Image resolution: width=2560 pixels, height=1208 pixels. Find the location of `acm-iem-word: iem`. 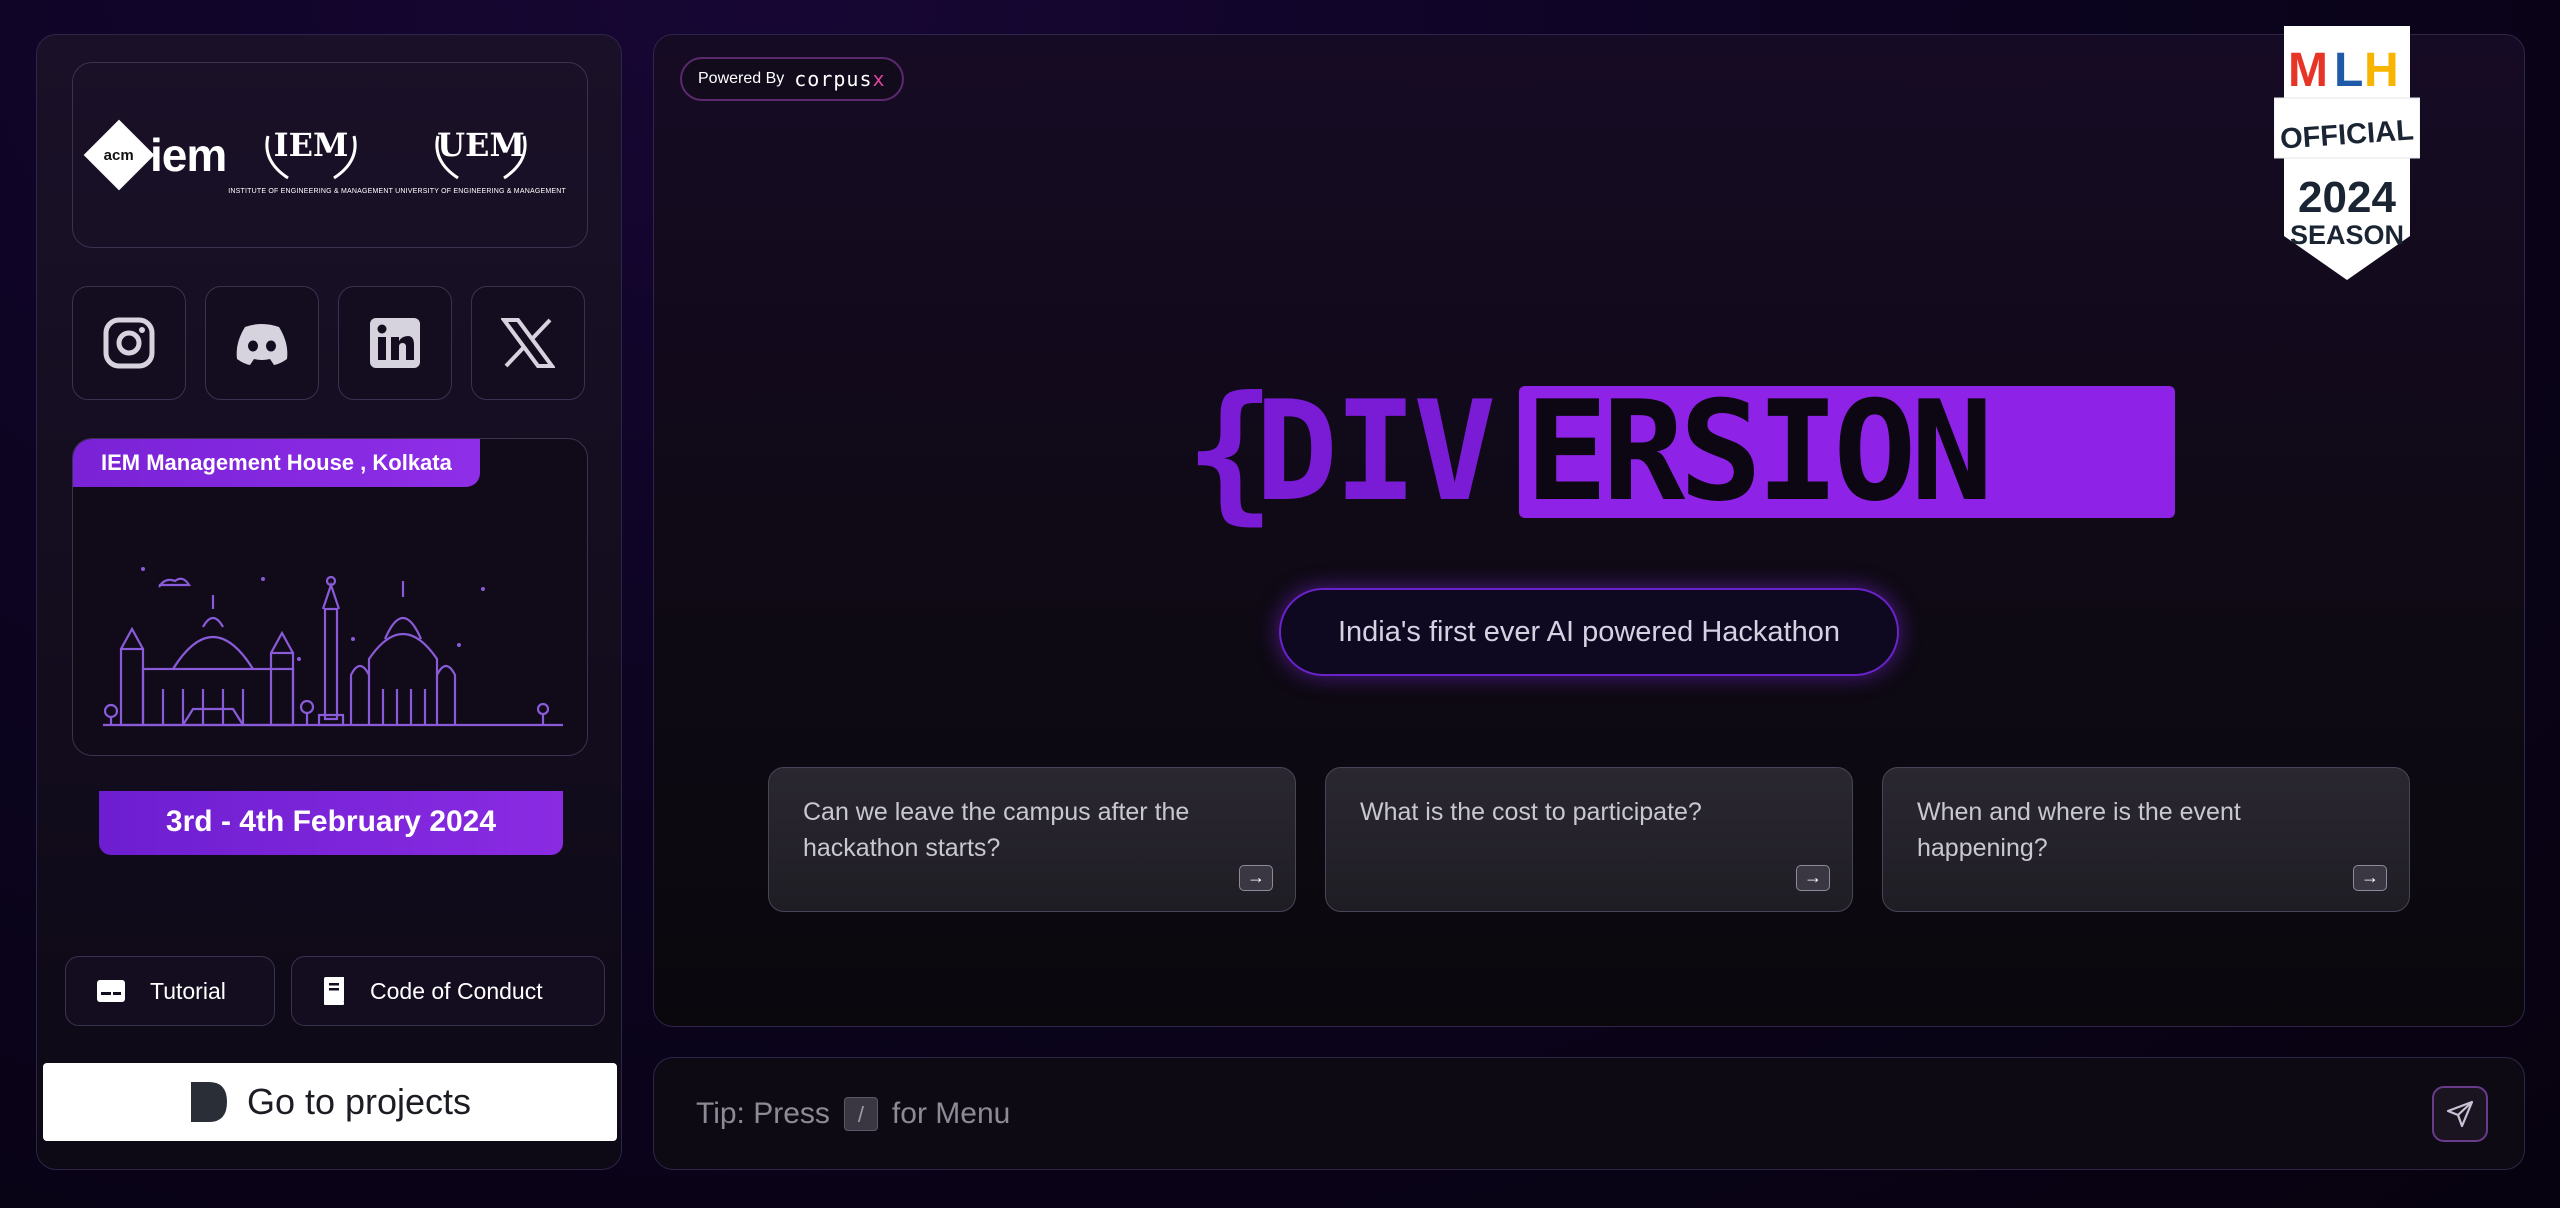

acm-iem-word: iem is located at coordinates (188, 155).